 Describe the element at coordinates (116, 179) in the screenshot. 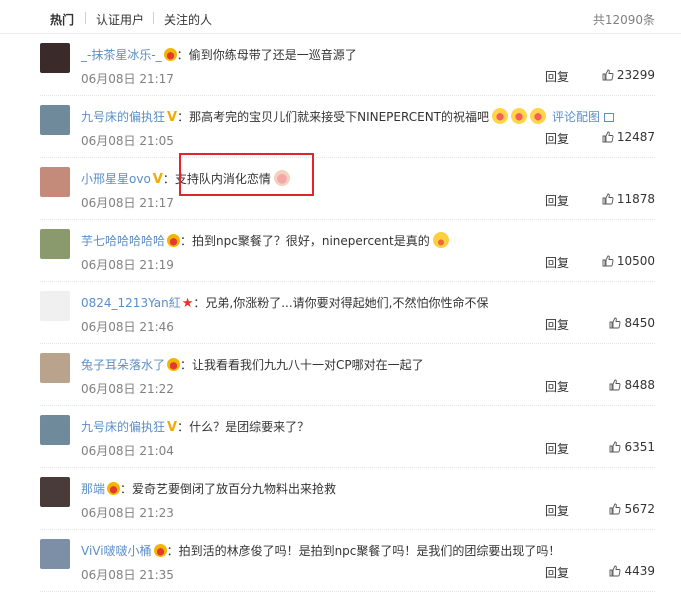

I see `username-link: 小邢星星ovo` at that location.